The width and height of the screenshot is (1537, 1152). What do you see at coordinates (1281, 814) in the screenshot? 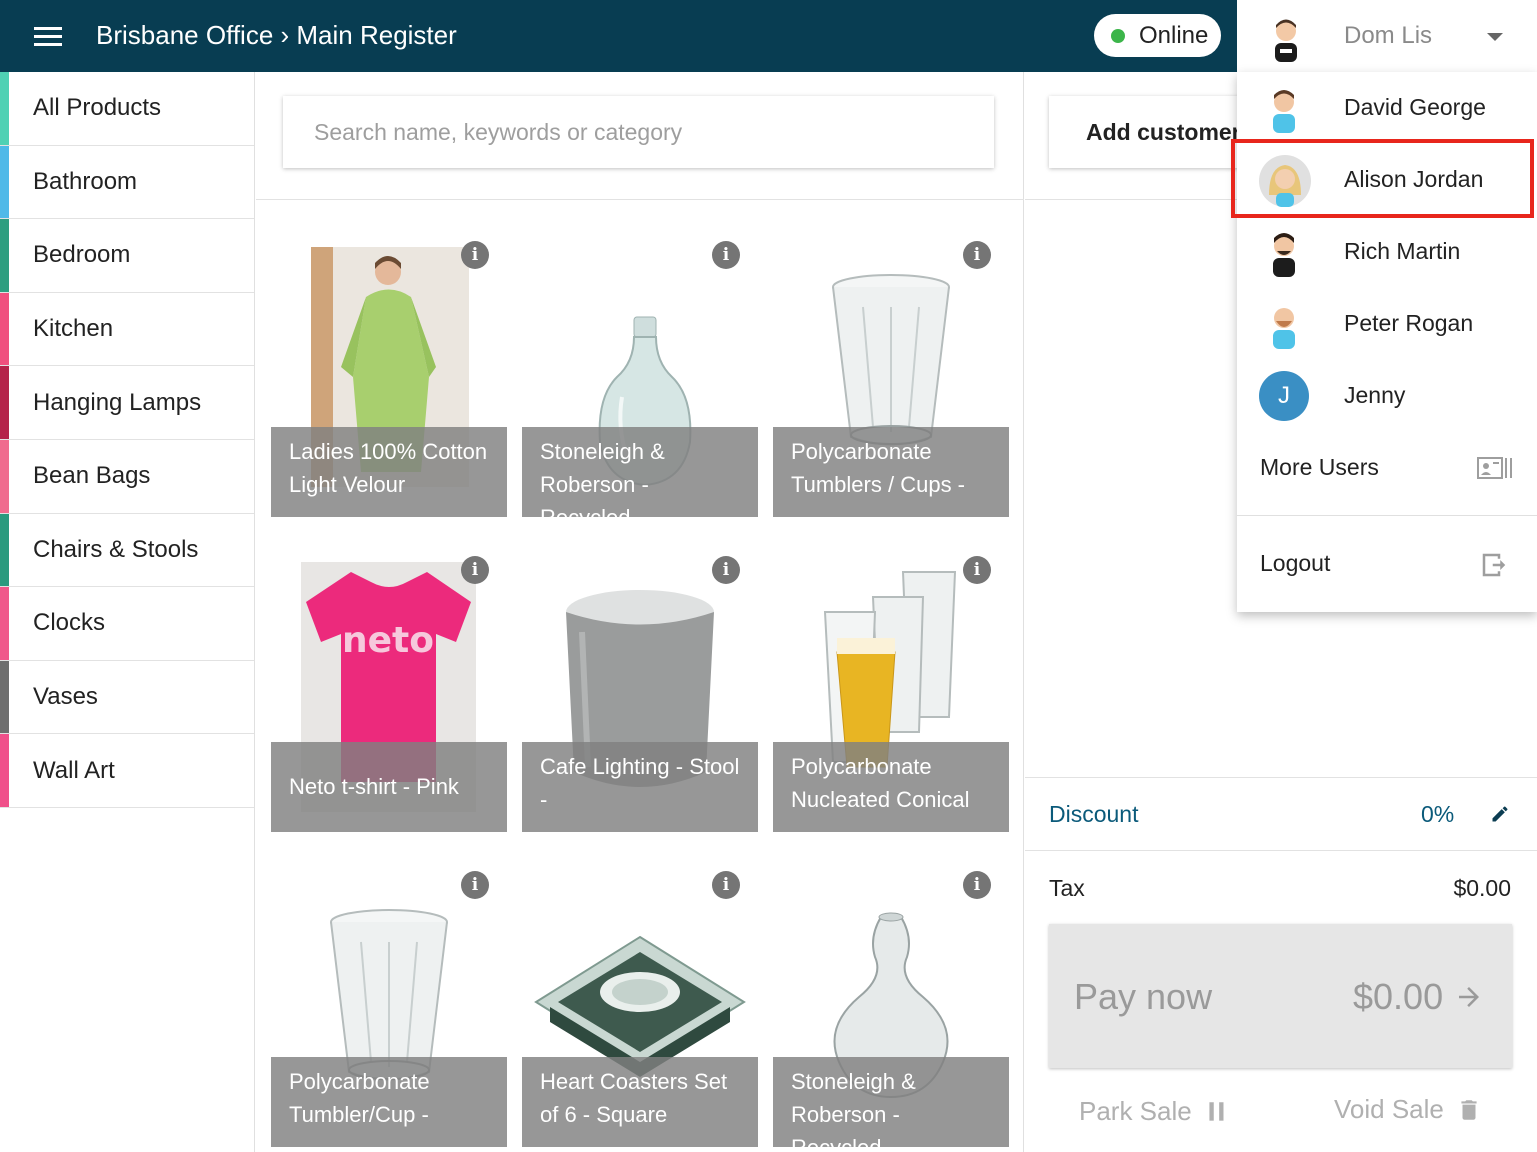
I see `discount-row: Discount 0%` at bounding box center [1281, 814].